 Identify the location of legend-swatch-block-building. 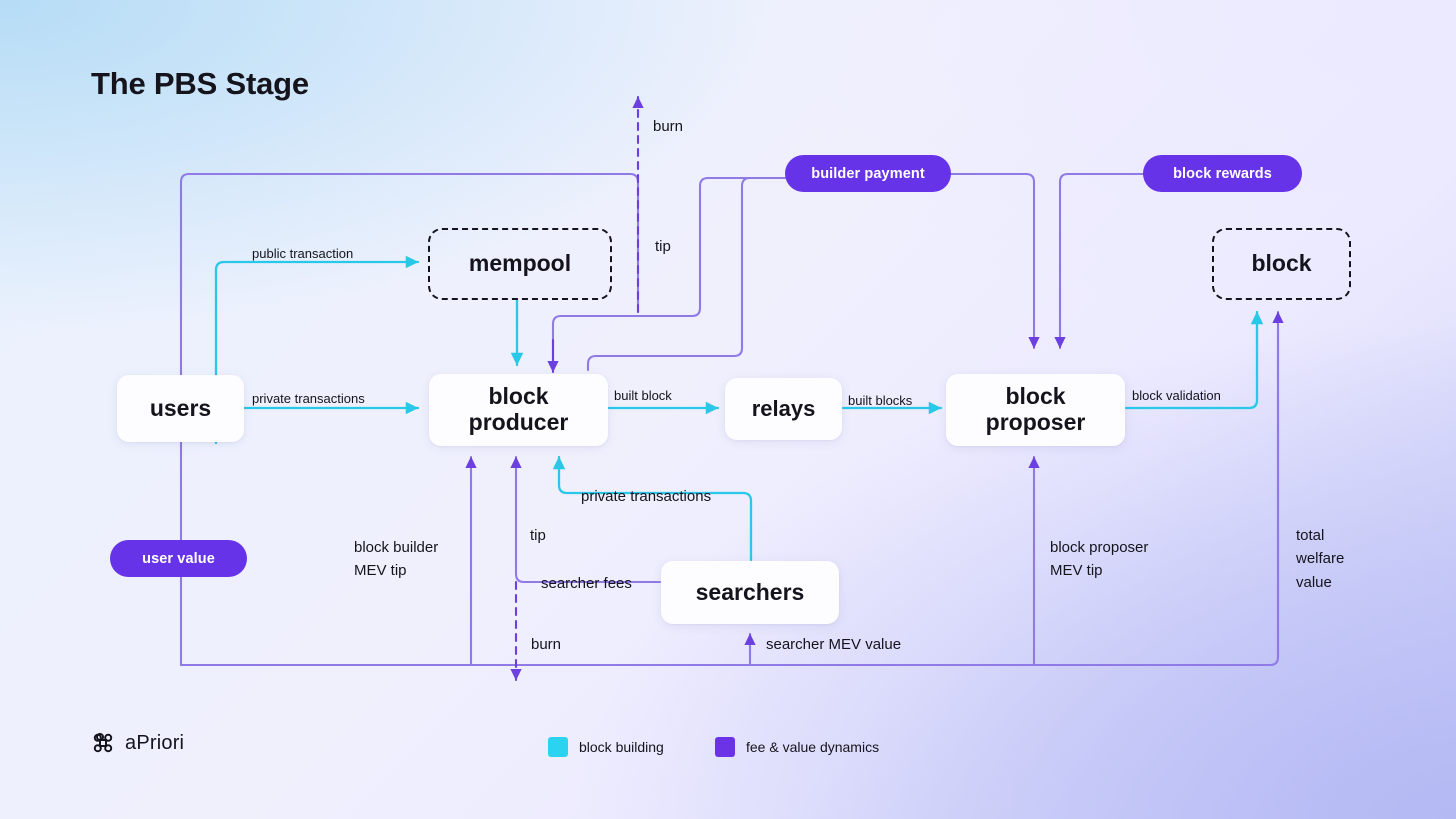
(558, 747).